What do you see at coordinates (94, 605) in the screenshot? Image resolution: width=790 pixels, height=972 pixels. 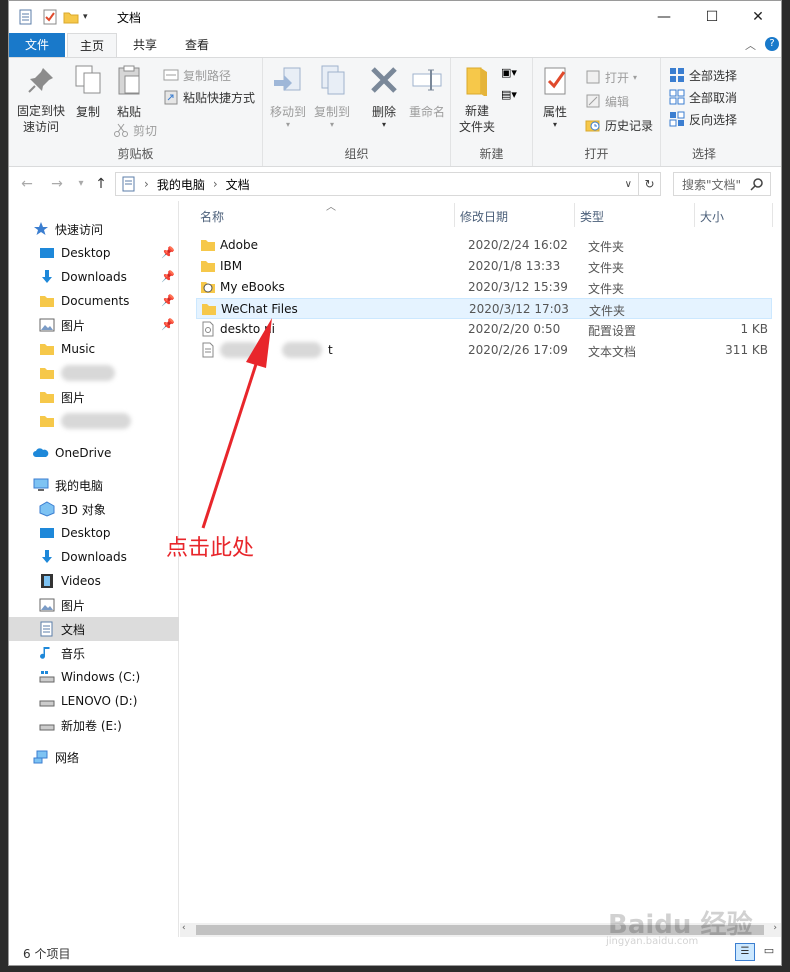 I see `nav-pc-pictures: 图片` at bounding box center [94, 605].